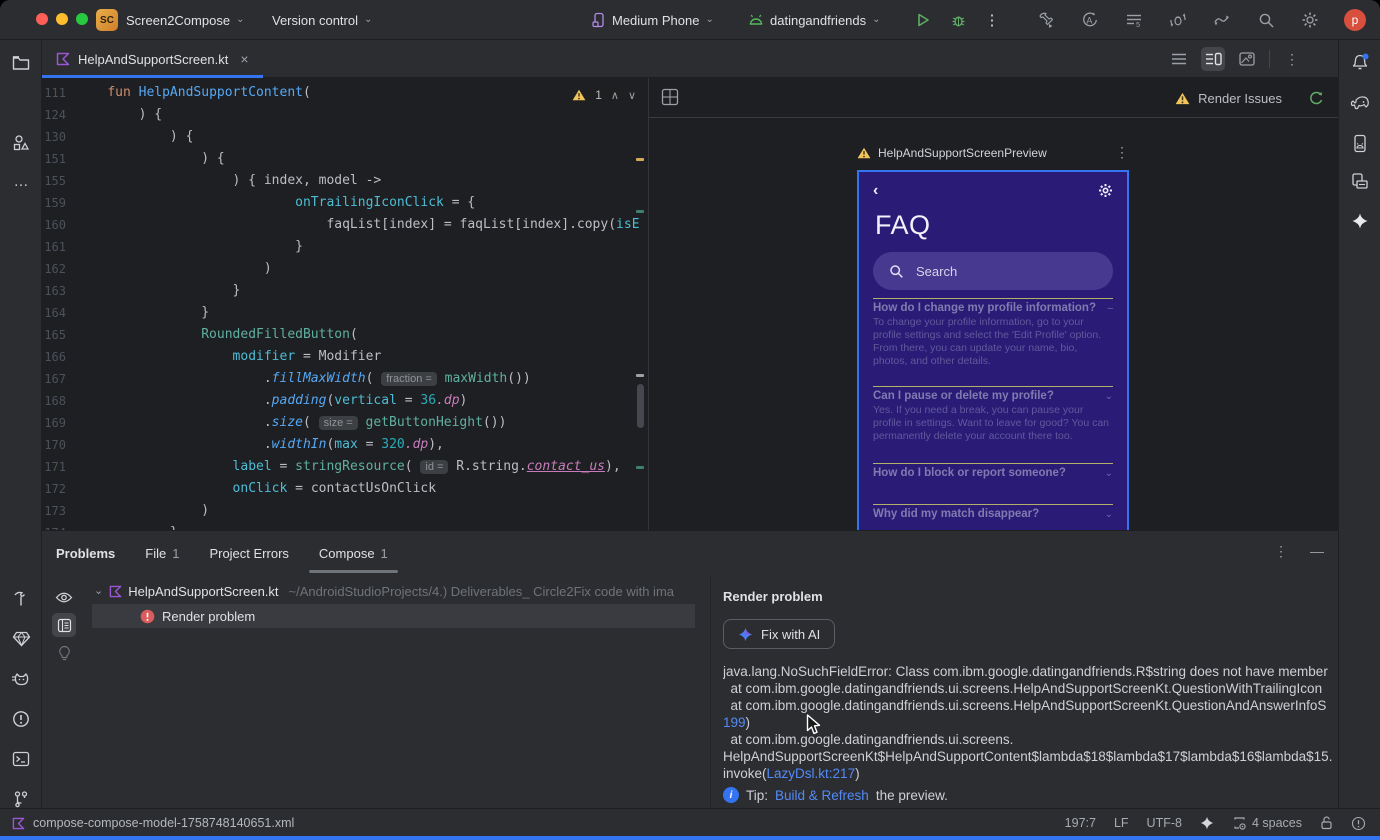 Image resolution: width=1380 pixels, height=840 pixels. Describe the element at coordinates (1179, 59) in the screenshot. I see `code-view-toggle` at that location.